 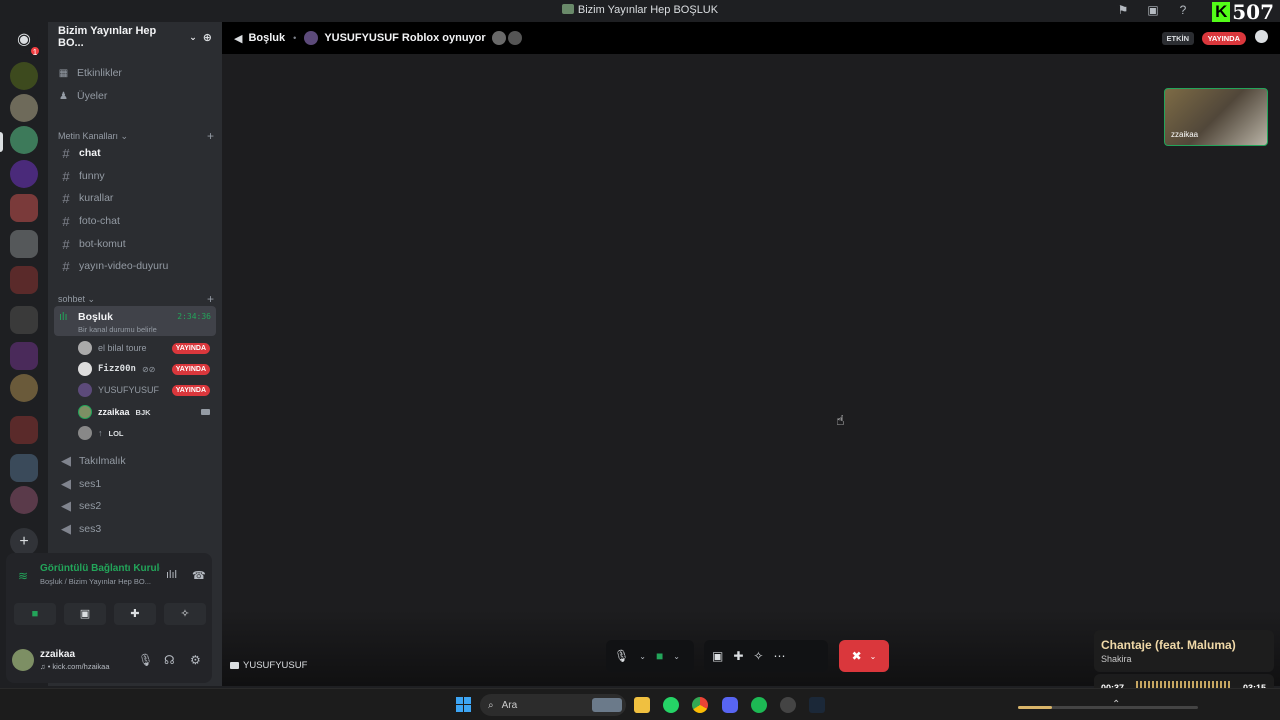 What do you see at coordinates (100, 568) in the screenshot?
I see `connection-title: Görüntülü Bağlantı Kuruldu` at bounding box center [100, 568].